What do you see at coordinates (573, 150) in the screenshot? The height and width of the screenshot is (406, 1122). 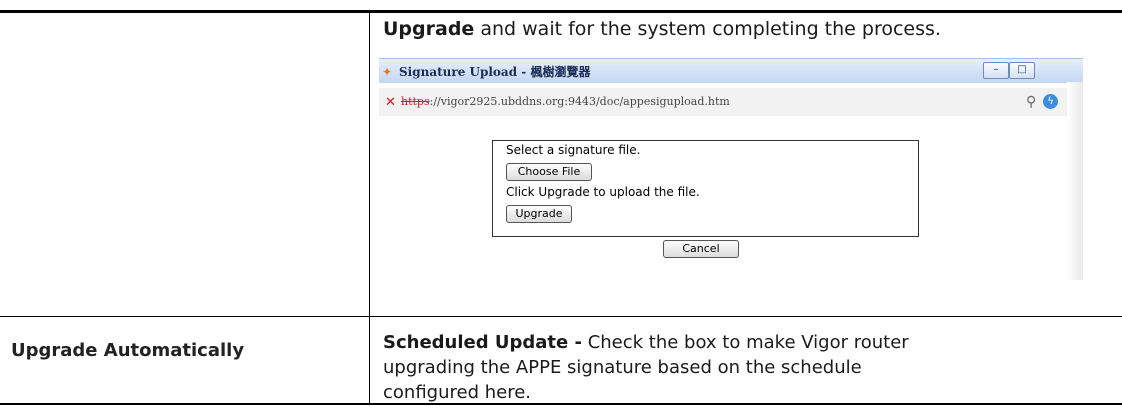 I see `select-file-text: Select a signature file.` at bounding box center [573, 150].